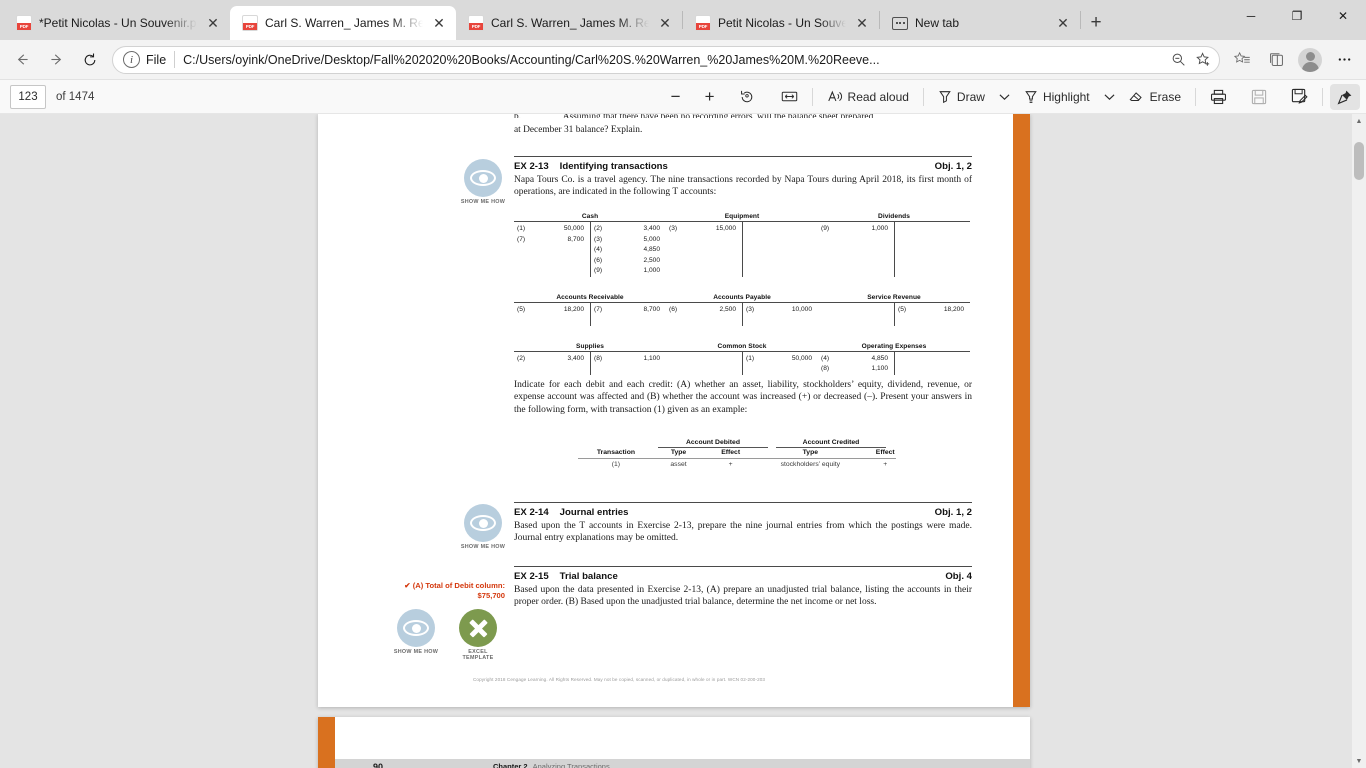 This screenshot has height=768, width=1366. What do you see at coordinates (343, 23) in the screenshot?
I see `browser-tab-1: Carl S. Warren_ James M. Reeve ✕` at bounding box center [343, 23].